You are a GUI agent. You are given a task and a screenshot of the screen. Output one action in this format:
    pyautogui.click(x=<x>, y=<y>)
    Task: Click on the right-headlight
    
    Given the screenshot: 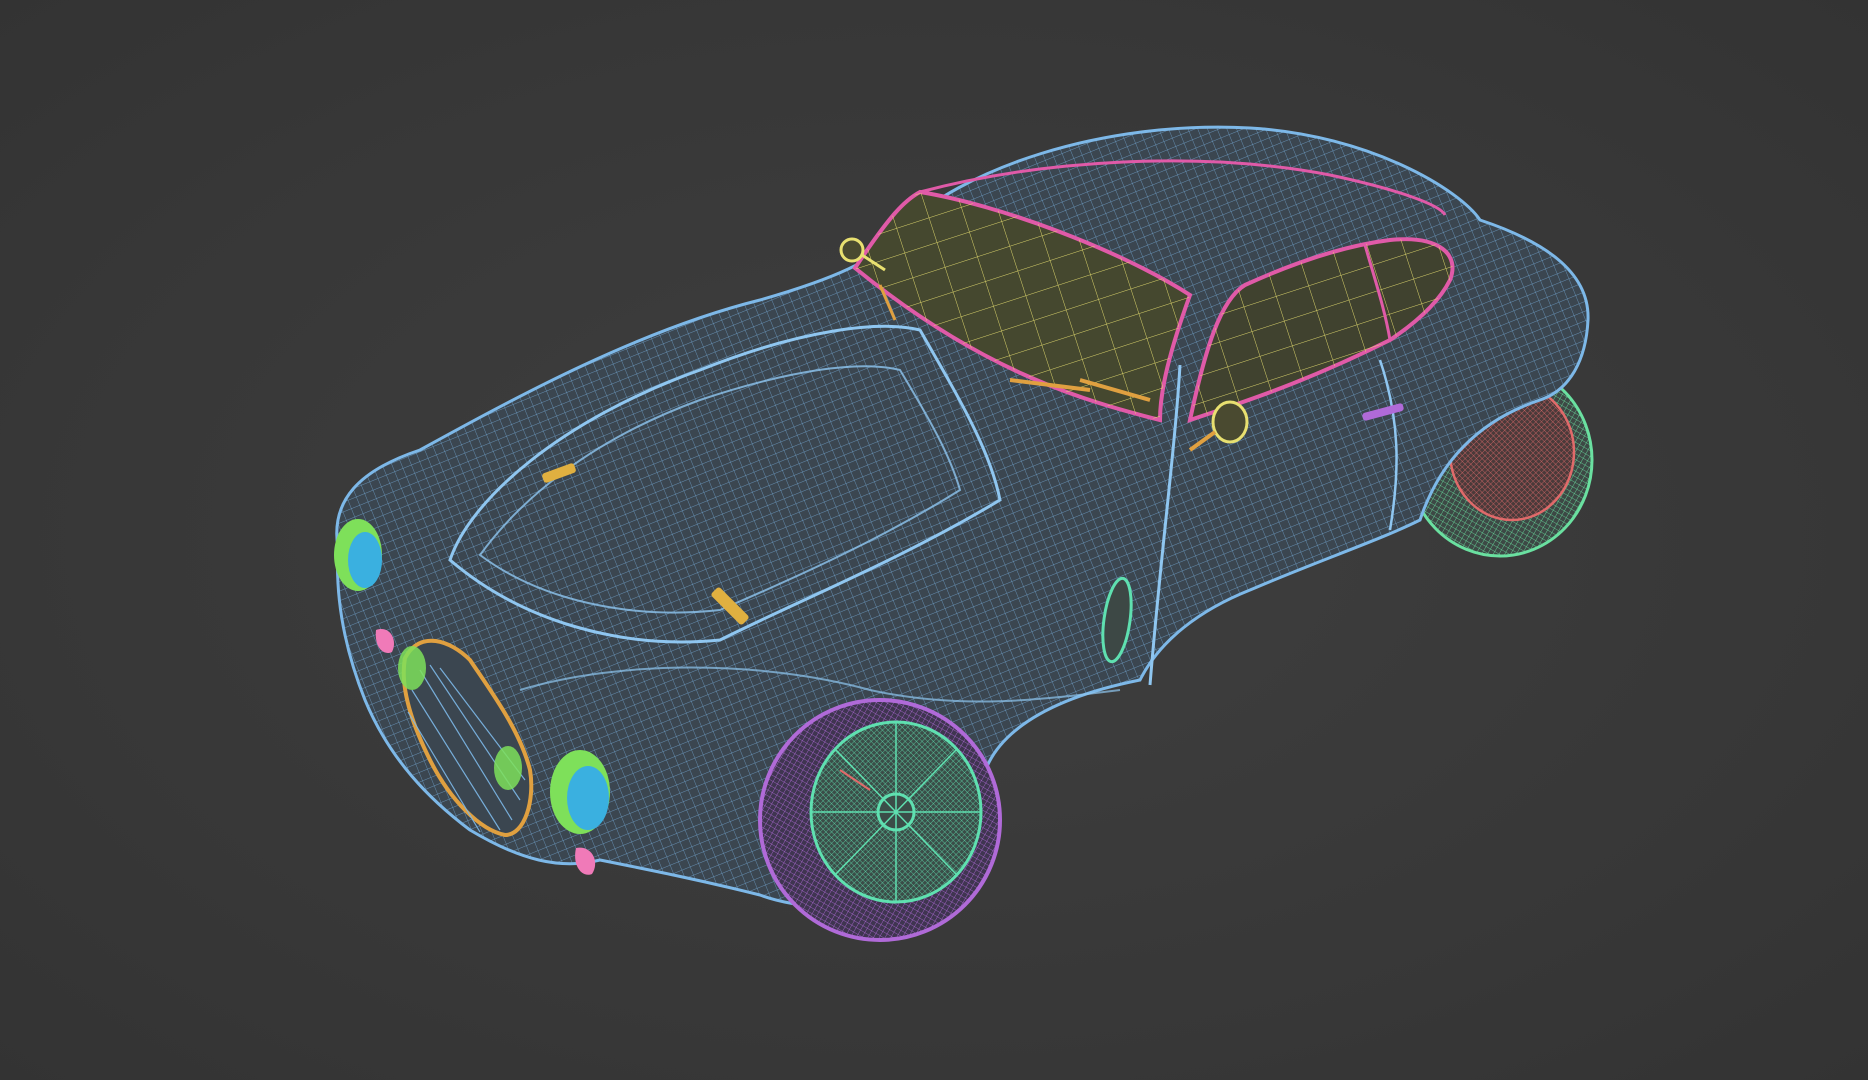 What is the action you would take?
    pyautogui.click(x=580, y=792)
    